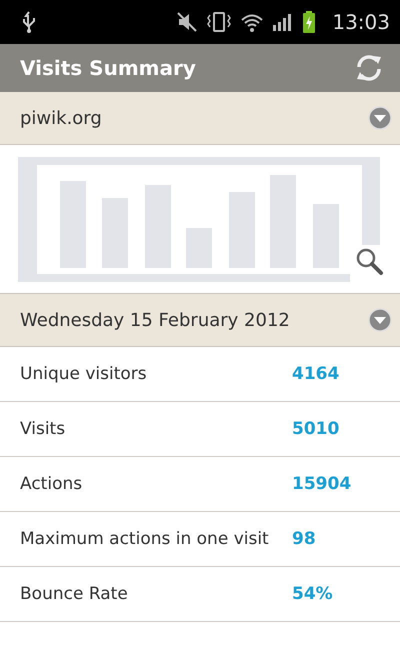  I want to click on metric-value: 4164, so click(316, 374).